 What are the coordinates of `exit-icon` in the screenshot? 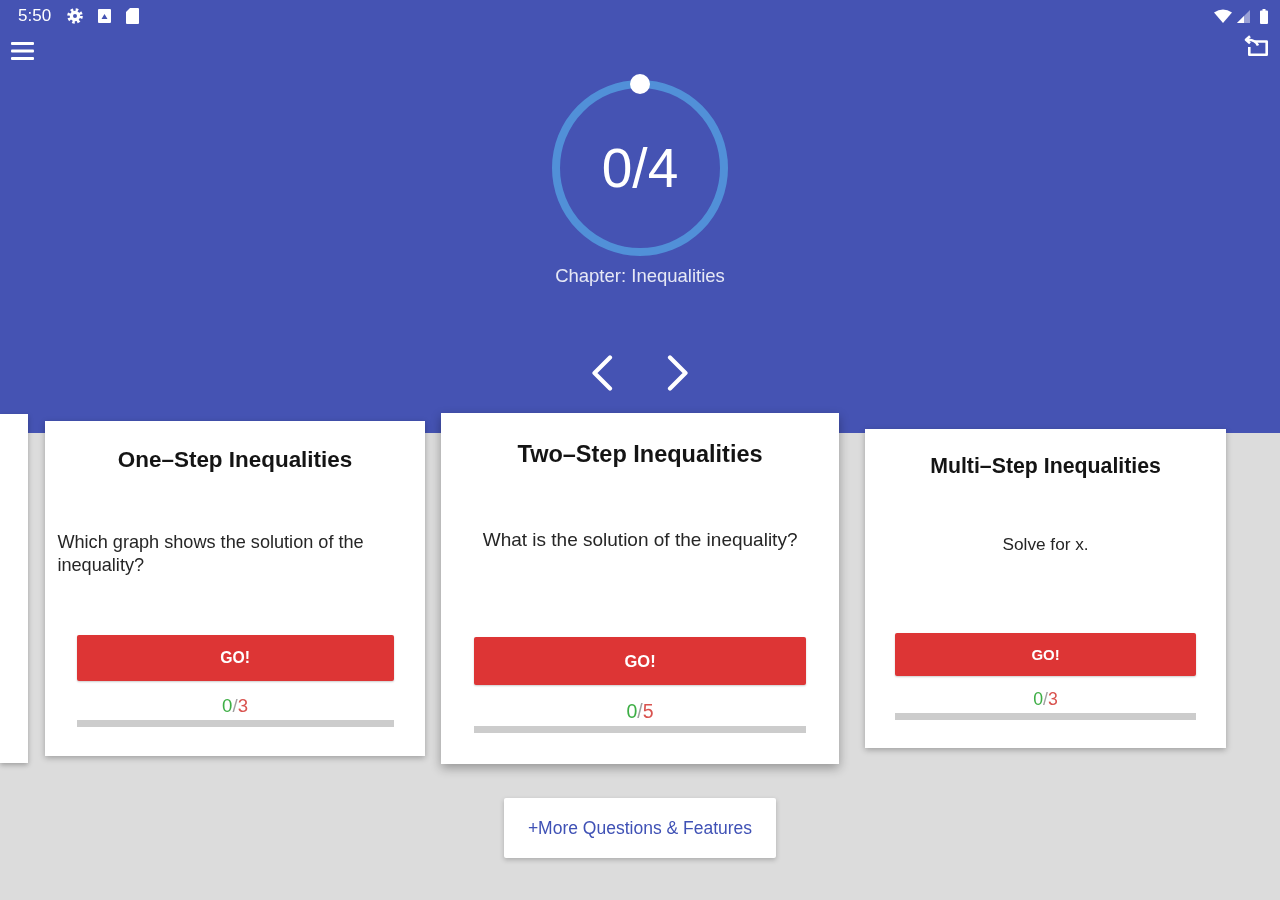 It's located at (1256, 45).